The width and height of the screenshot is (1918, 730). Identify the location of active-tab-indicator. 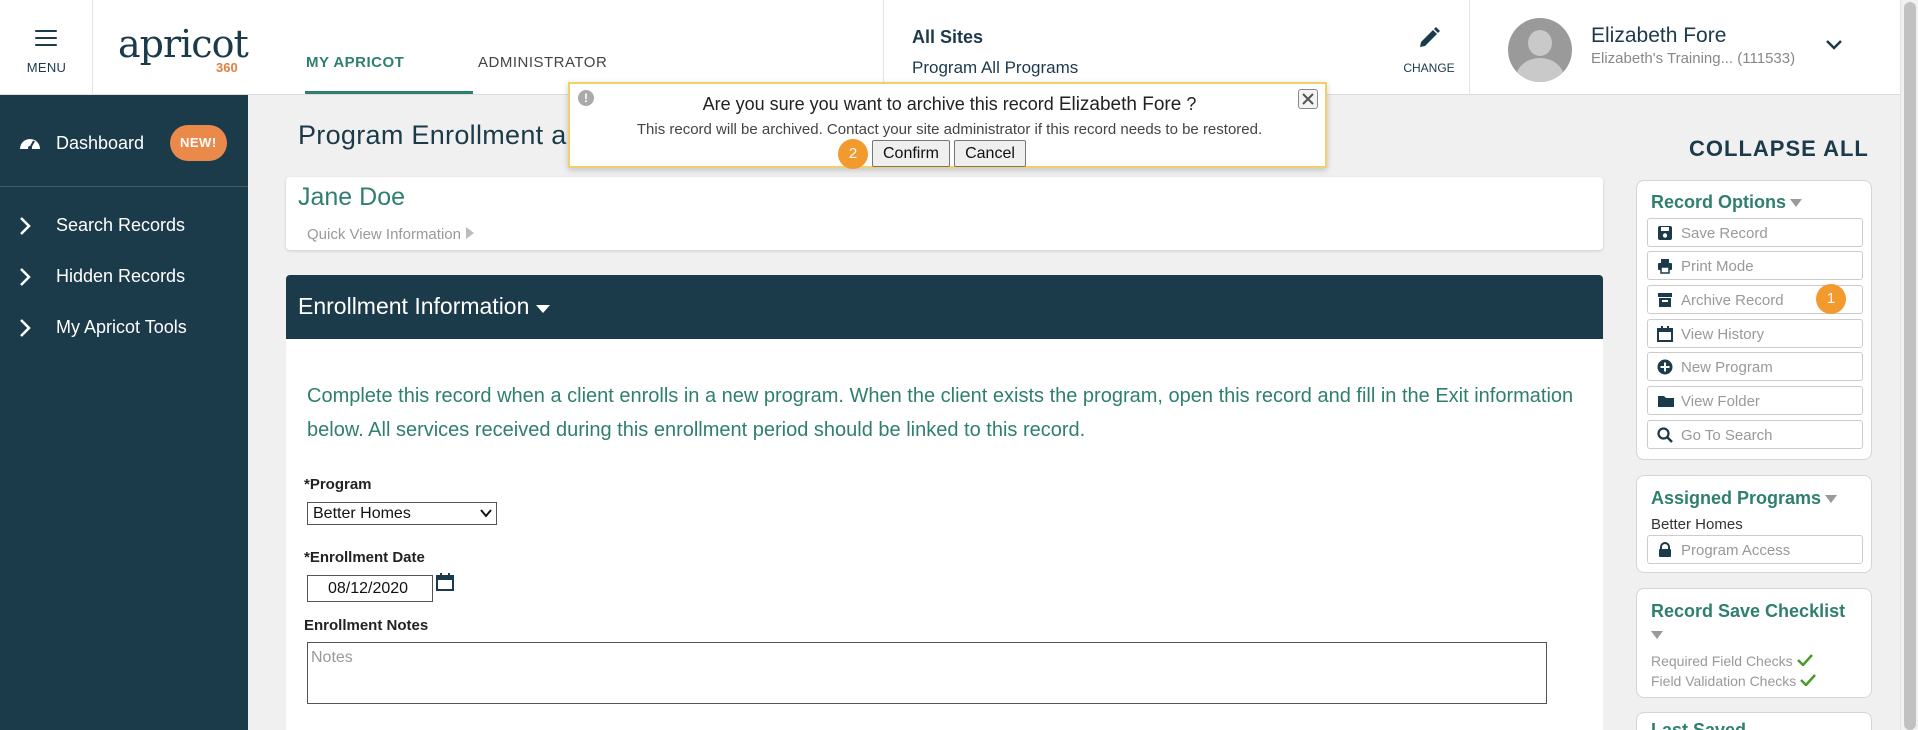
(389, 92).